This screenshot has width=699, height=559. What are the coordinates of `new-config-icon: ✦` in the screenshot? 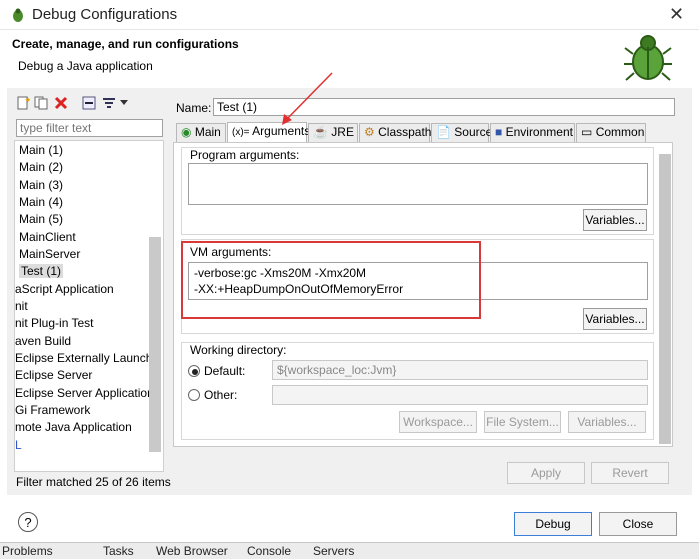 It's located at (23, 103).